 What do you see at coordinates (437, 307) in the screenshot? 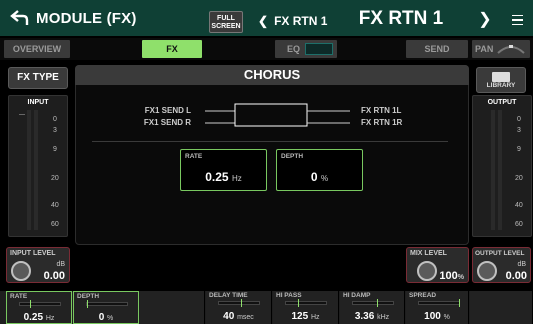
I see `param-cell: SPREAD 100 %` at bounding box center [437, 307].